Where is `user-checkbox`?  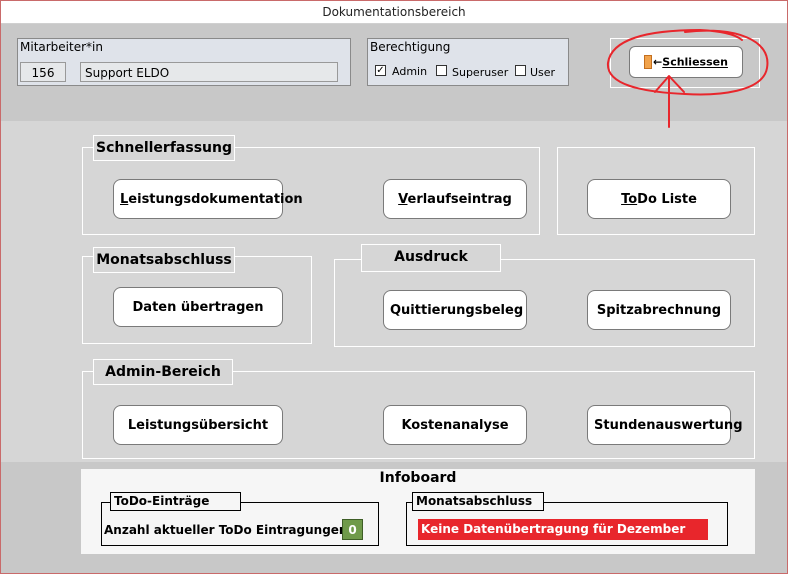 user-checkbox is located at coordinates (520, 70).